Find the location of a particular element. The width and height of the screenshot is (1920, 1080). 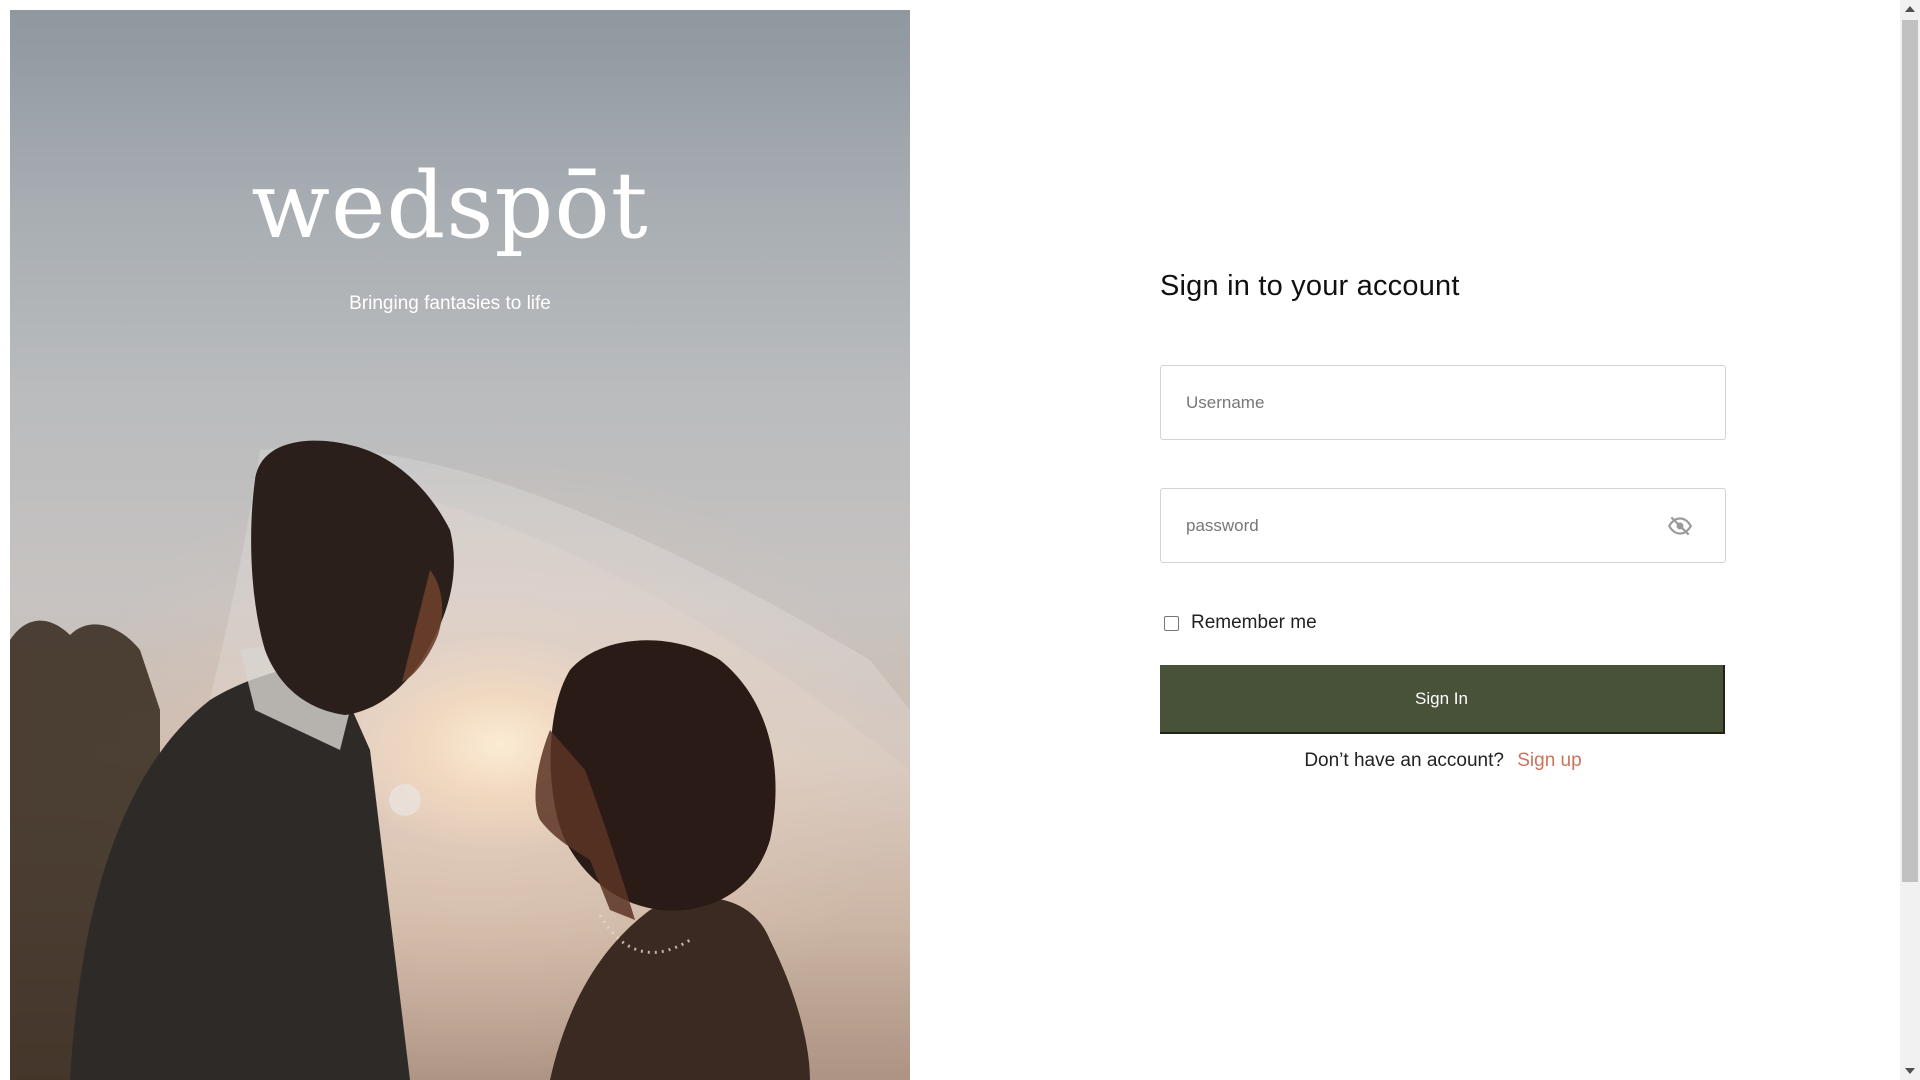

username-field-wrapper is located at coordinates (1443, 402).